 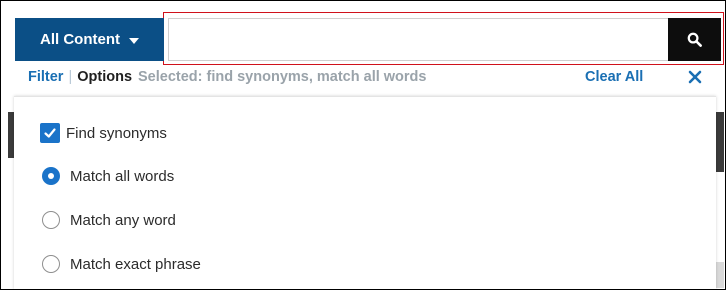 I want to click on content-scope-dropdown: All Content, so click(x=89, y=39).